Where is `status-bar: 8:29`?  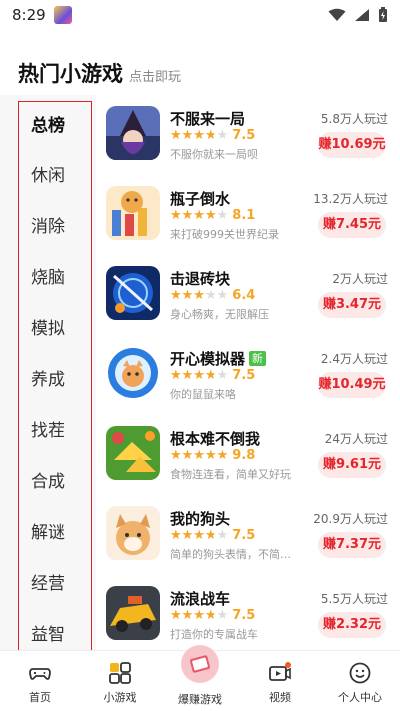 status-bar: 8:29 is located at coordinates (200, 15).